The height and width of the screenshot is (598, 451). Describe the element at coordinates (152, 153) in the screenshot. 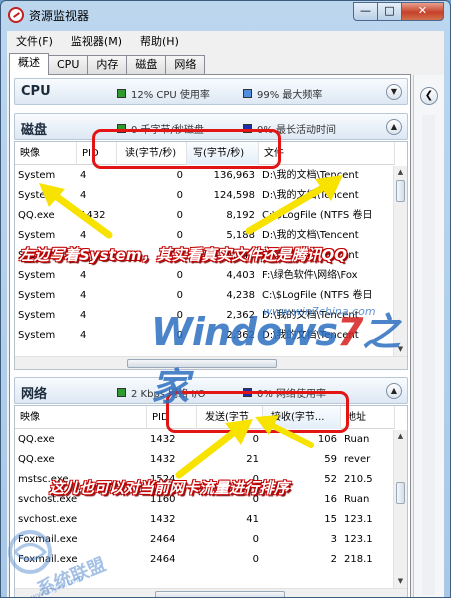

I see `disk-col-read: 读(字节/秒)` at that location.